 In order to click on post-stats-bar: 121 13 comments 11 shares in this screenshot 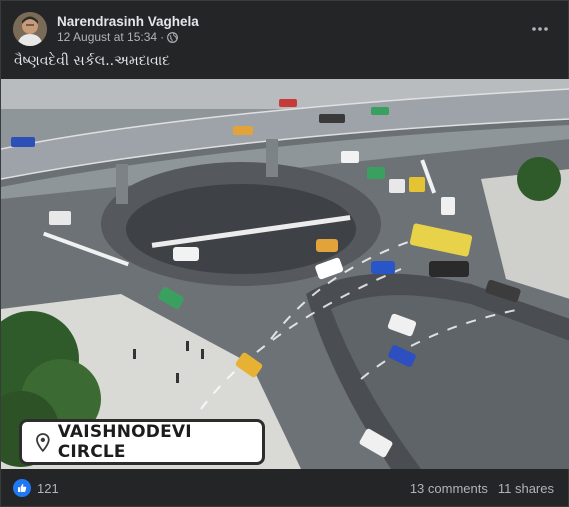, I will do `click(283, 488)`.